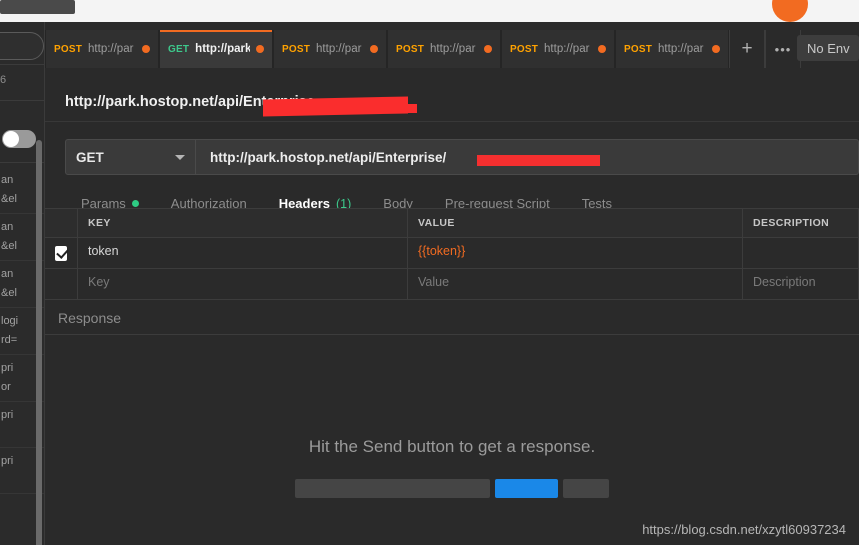 The image size is (859, 545). I want to click on sidebar-search-input, so click(22, 46).